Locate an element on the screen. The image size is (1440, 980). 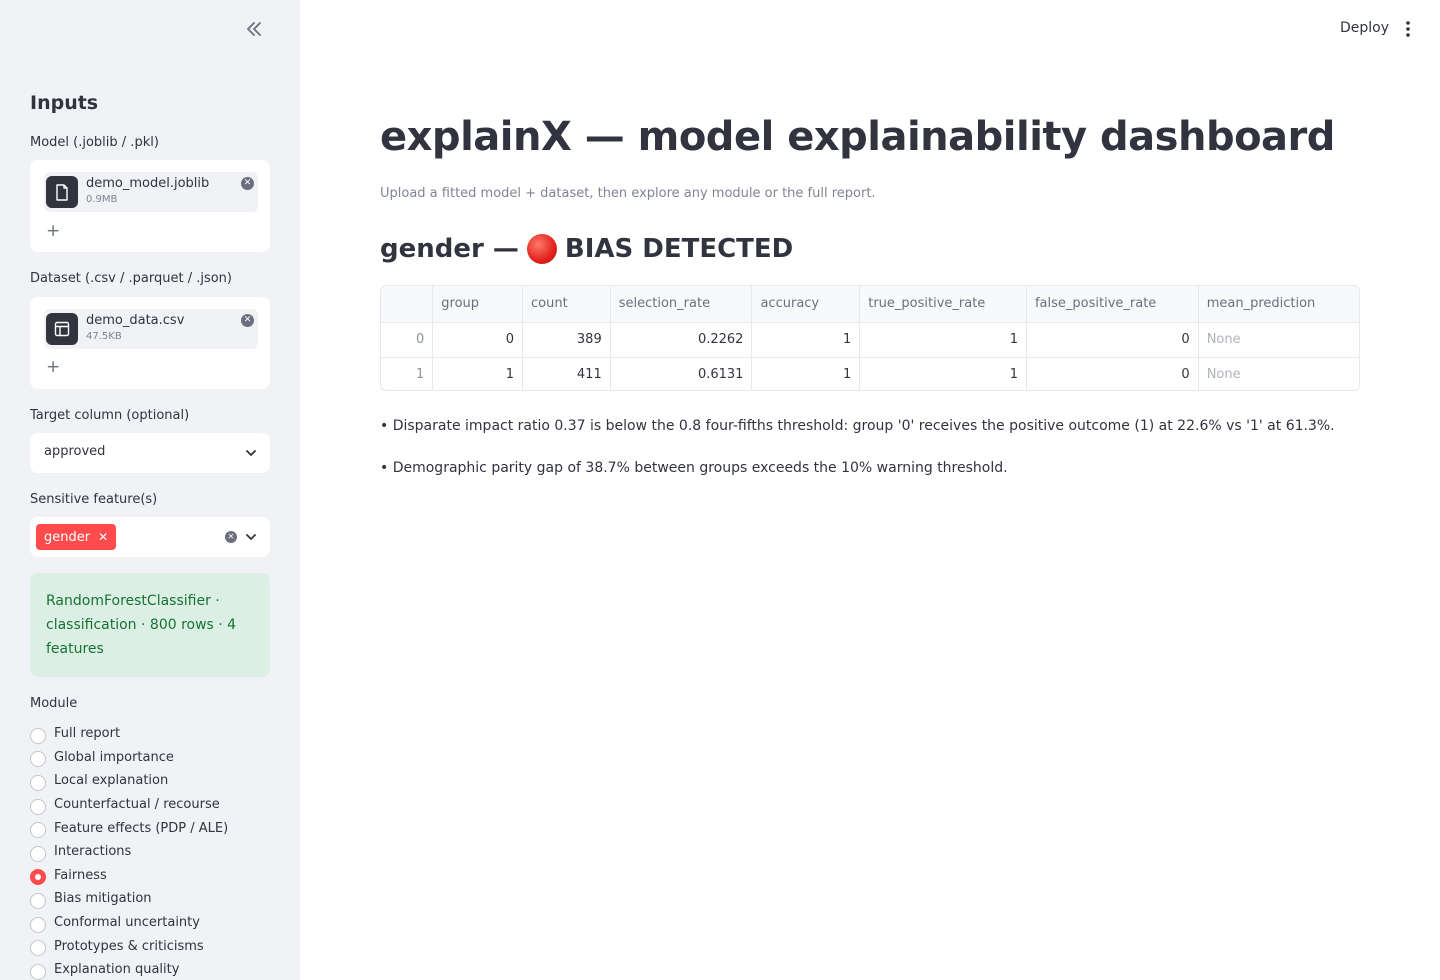
module-option-label: Conformal uncertainty is located at coordinates (127, 923).